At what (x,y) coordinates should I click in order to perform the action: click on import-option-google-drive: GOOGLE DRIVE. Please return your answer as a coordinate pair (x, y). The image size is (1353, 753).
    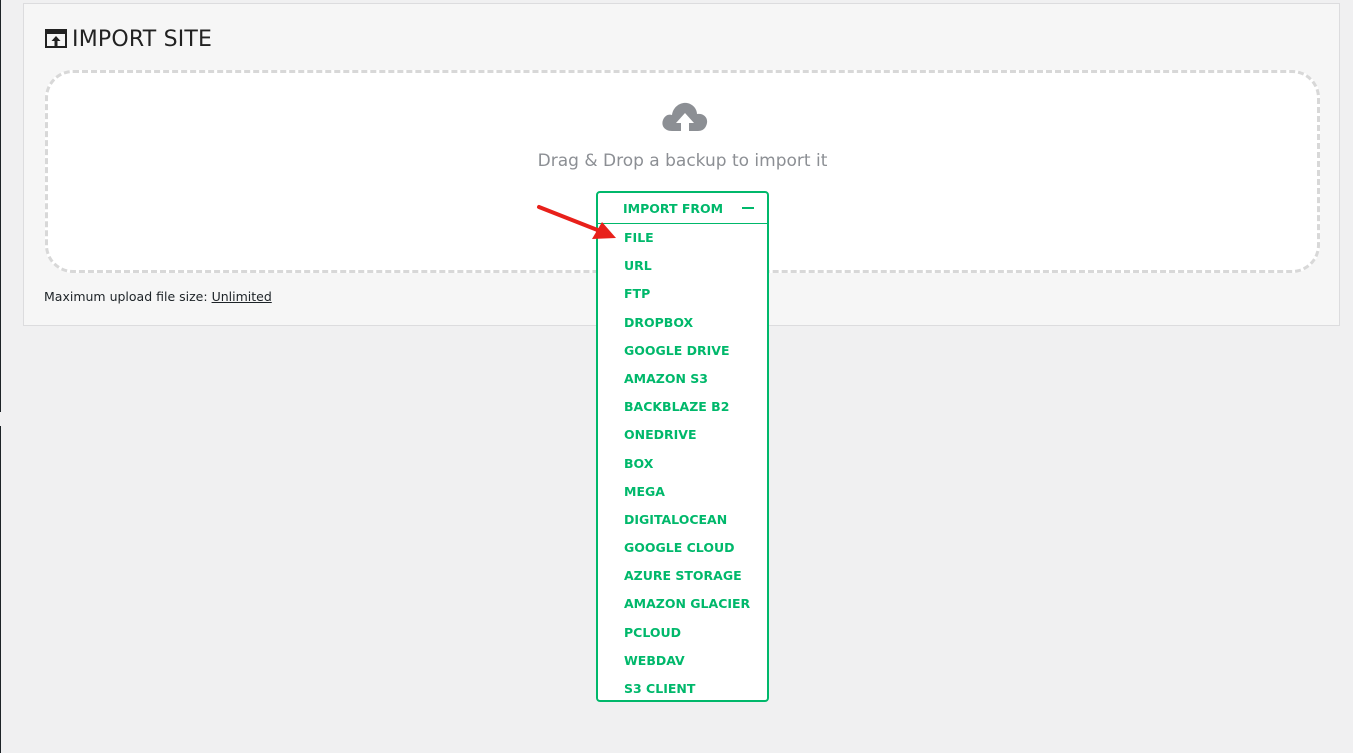
    Looking at the image, I should click on (682, 351).